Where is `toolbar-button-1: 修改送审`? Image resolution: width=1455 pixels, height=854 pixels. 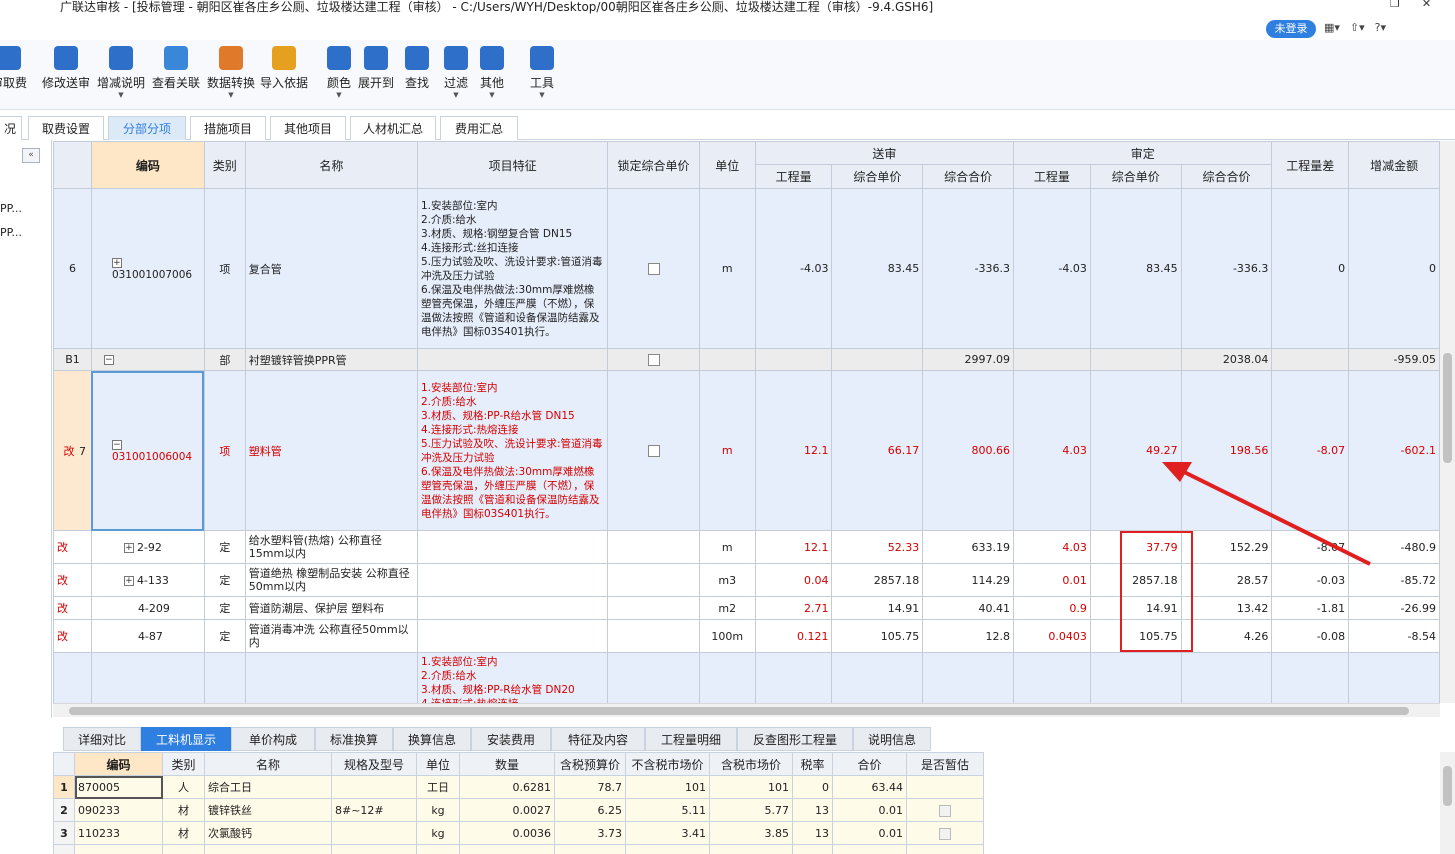
toolbar-button-1: 修改送审 is located at coordinates (66, 74).